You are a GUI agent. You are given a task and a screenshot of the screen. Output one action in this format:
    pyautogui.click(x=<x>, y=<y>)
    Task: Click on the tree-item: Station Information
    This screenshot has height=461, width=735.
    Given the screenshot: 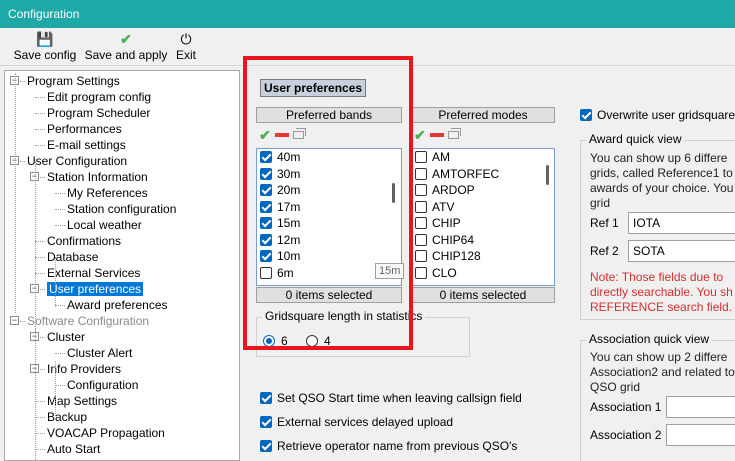 What is the action you would take?
    pyautogui.click(x=97, y=177)
    